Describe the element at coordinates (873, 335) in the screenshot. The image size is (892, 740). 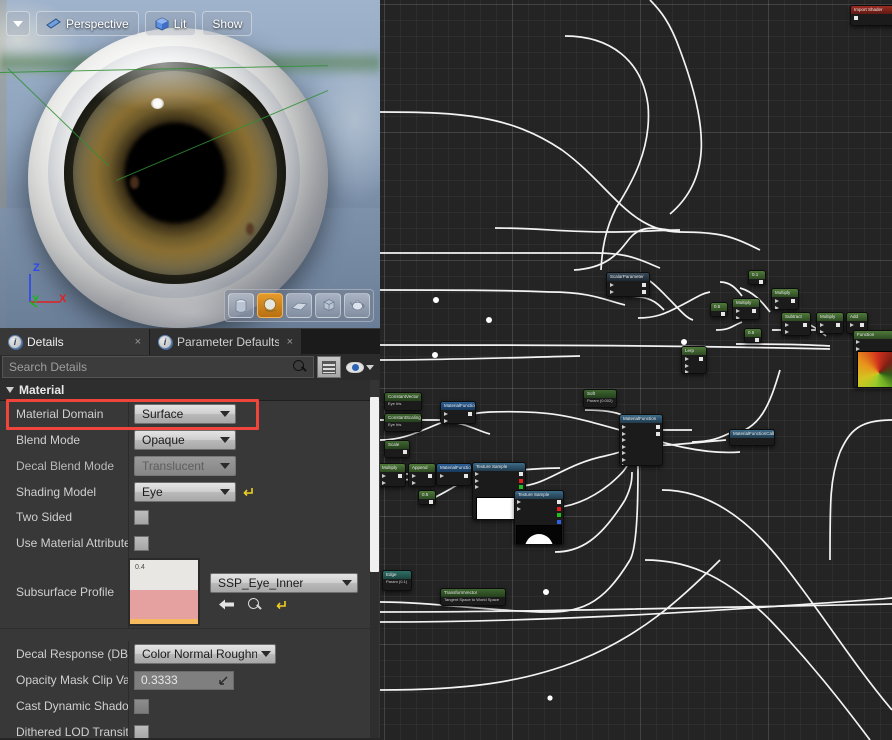
I see `node-title: Function` at that location.